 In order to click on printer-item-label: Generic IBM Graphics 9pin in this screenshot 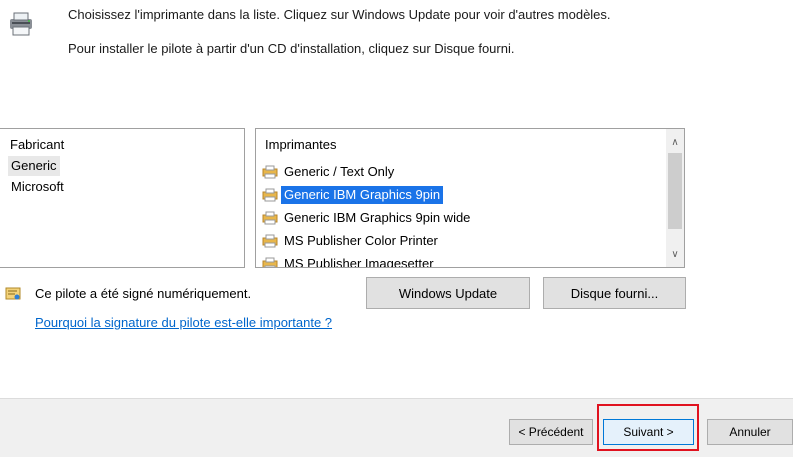, I will do `click(362, 195)`.